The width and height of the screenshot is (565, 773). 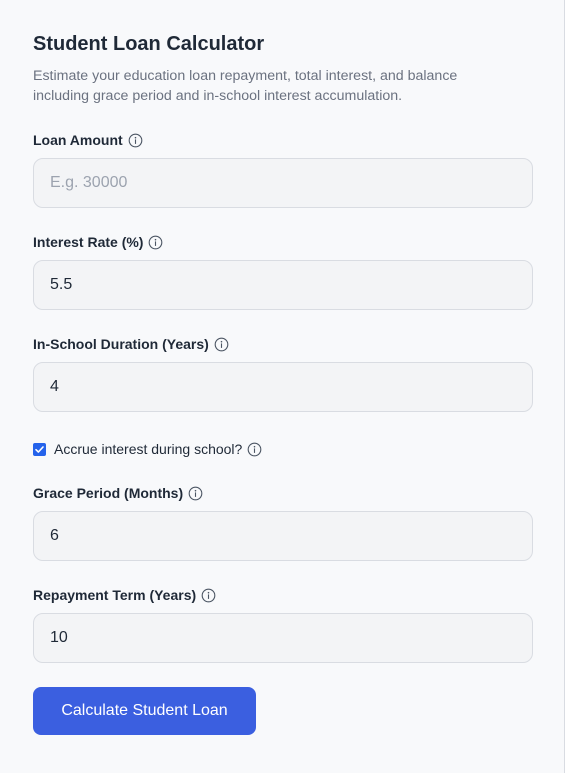 I want to click on in-school-duration-value: 4, so click(x=54, y=386).